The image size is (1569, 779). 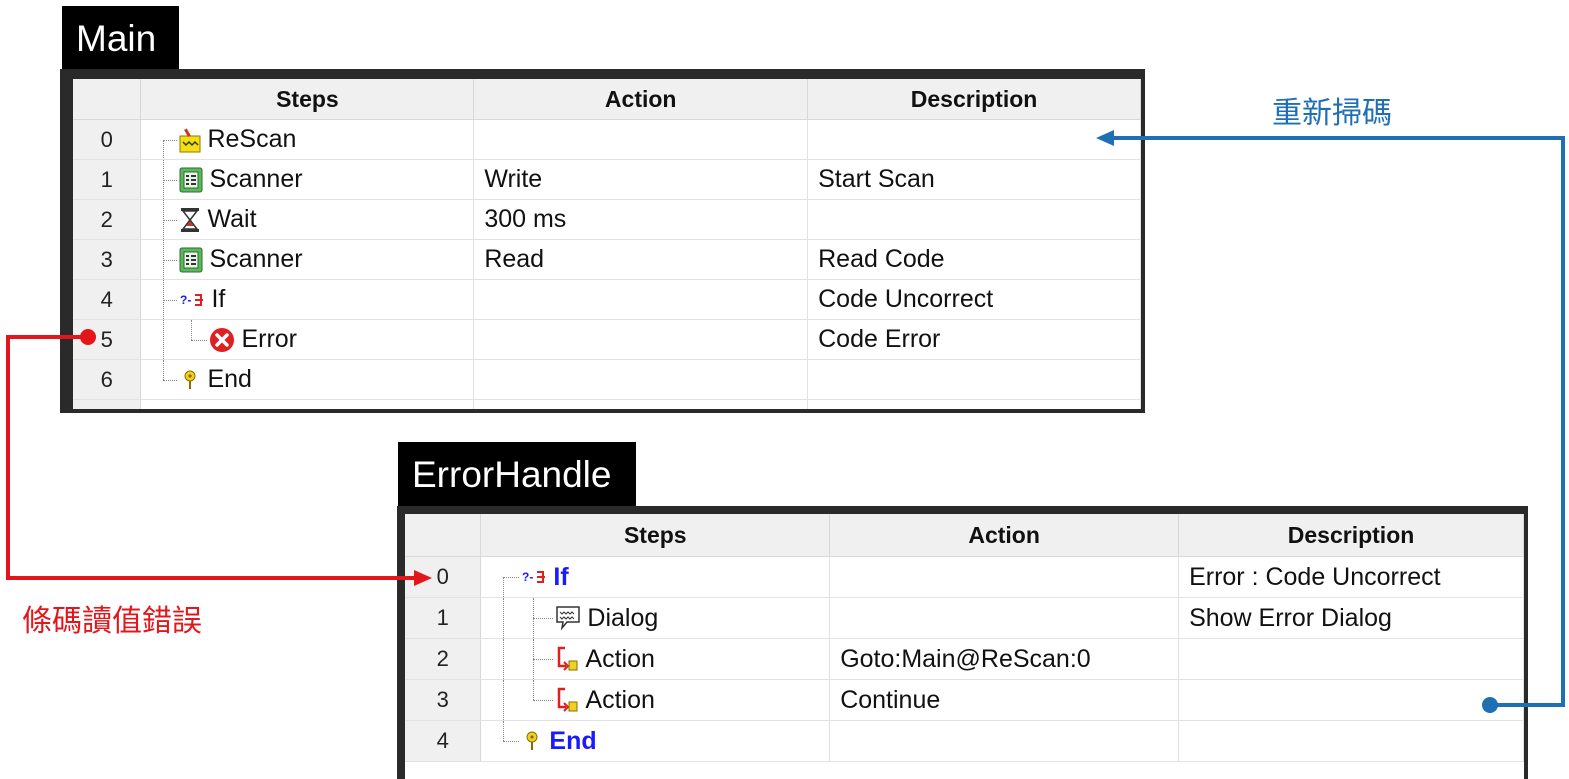 What do you see at coordinates (112, 621) in the screenshot?
I see `error-annotation: 條碼讀值錯誤` at bounding box center [112, 621].